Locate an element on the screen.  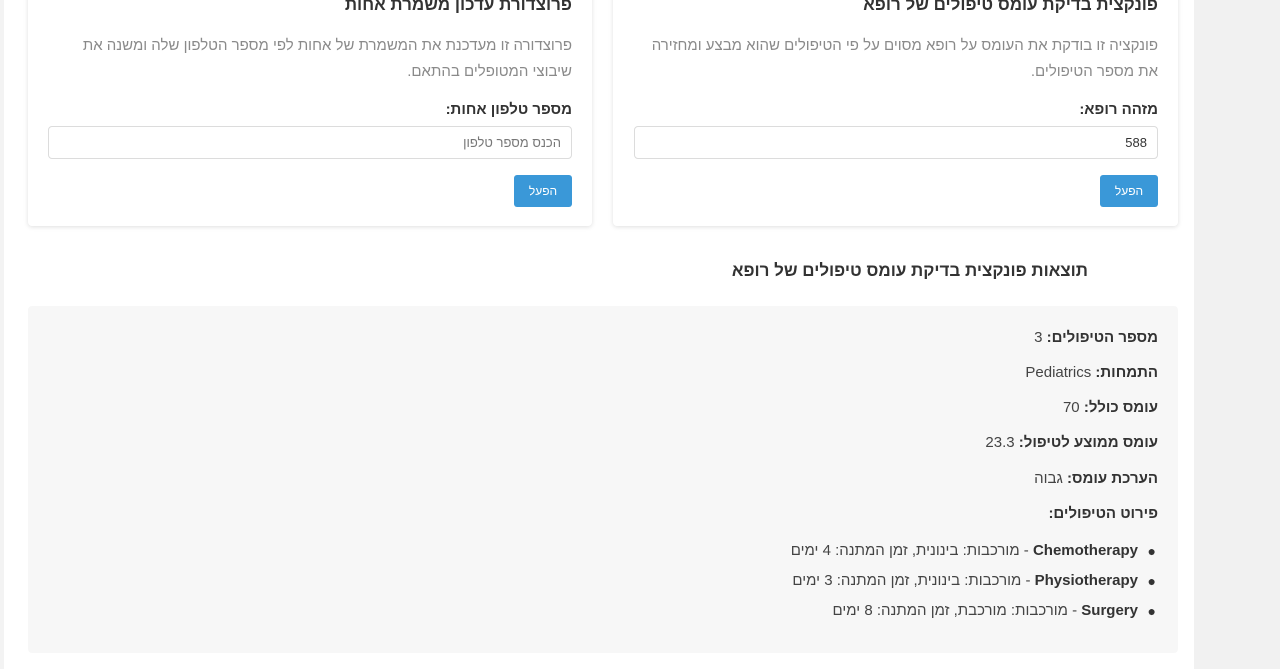
result-label: הערכת עומס: is located at coordinates (1112, 478).